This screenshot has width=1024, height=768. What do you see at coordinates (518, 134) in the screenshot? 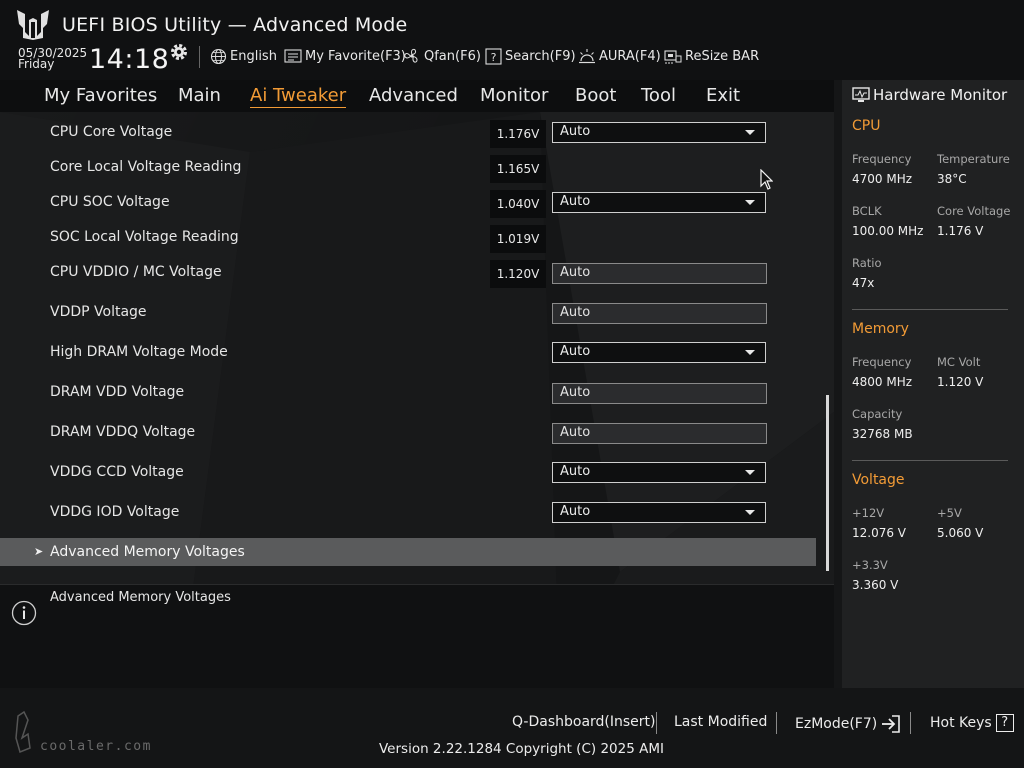
I see `voltage-reading: 1.176V` at bounding box center [518, 134].